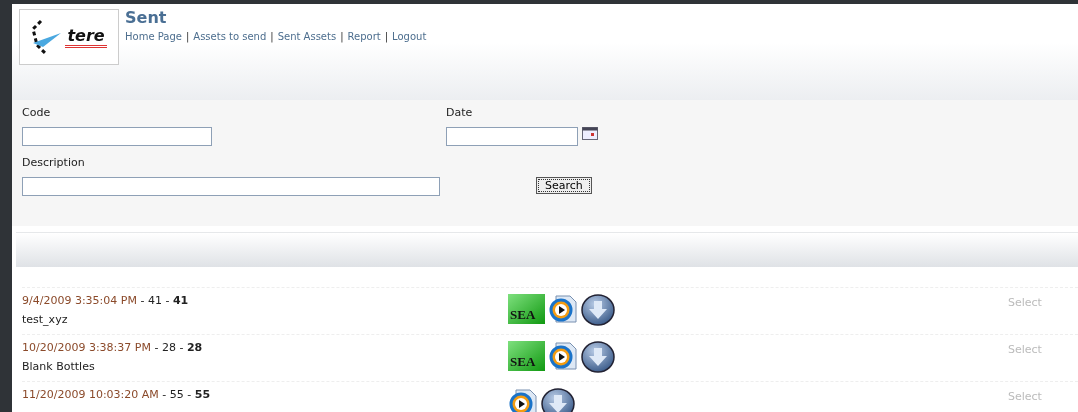 Image resolution: width=1078 pixels, height=412 pixels. I want to click on page-title: Sent, so click(146, 18).